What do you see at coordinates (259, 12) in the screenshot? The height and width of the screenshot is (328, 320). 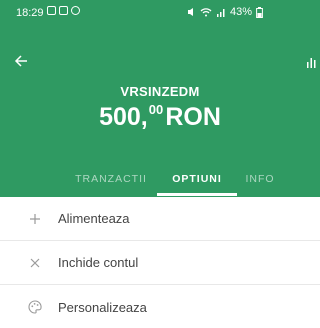 I see `battery-icon` at bounding box center [259, 12].